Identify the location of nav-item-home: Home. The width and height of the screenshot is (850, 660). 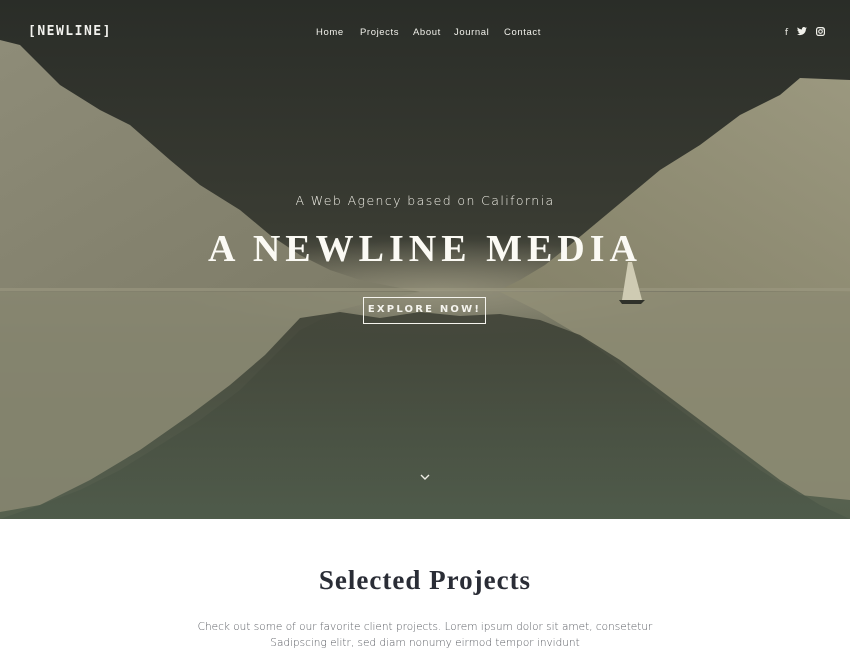
(330, 32).